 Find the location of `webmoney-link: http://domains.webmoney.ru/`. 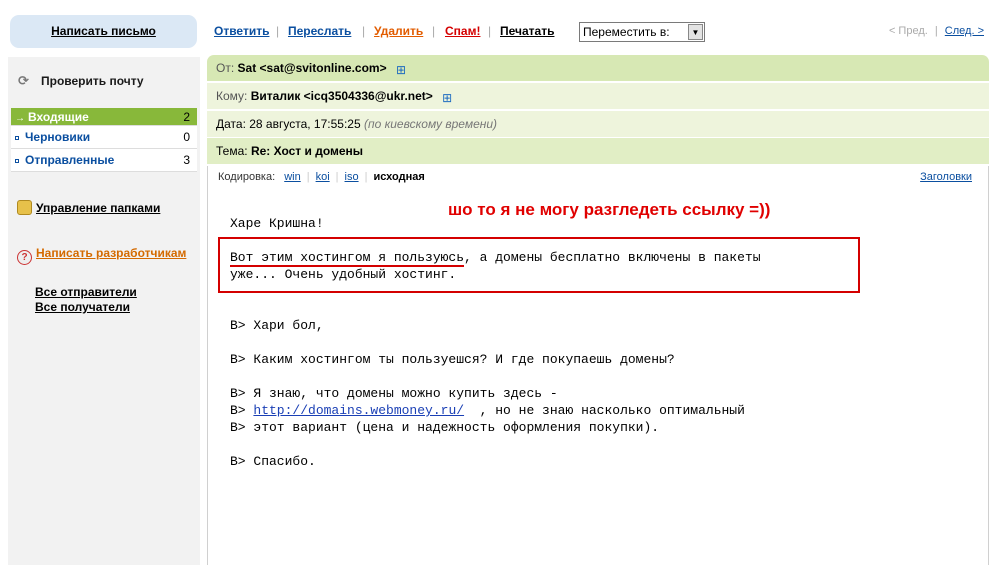

webmoney-link: http://domains.webmoney.ru/ is located at coordinates (358, 410).